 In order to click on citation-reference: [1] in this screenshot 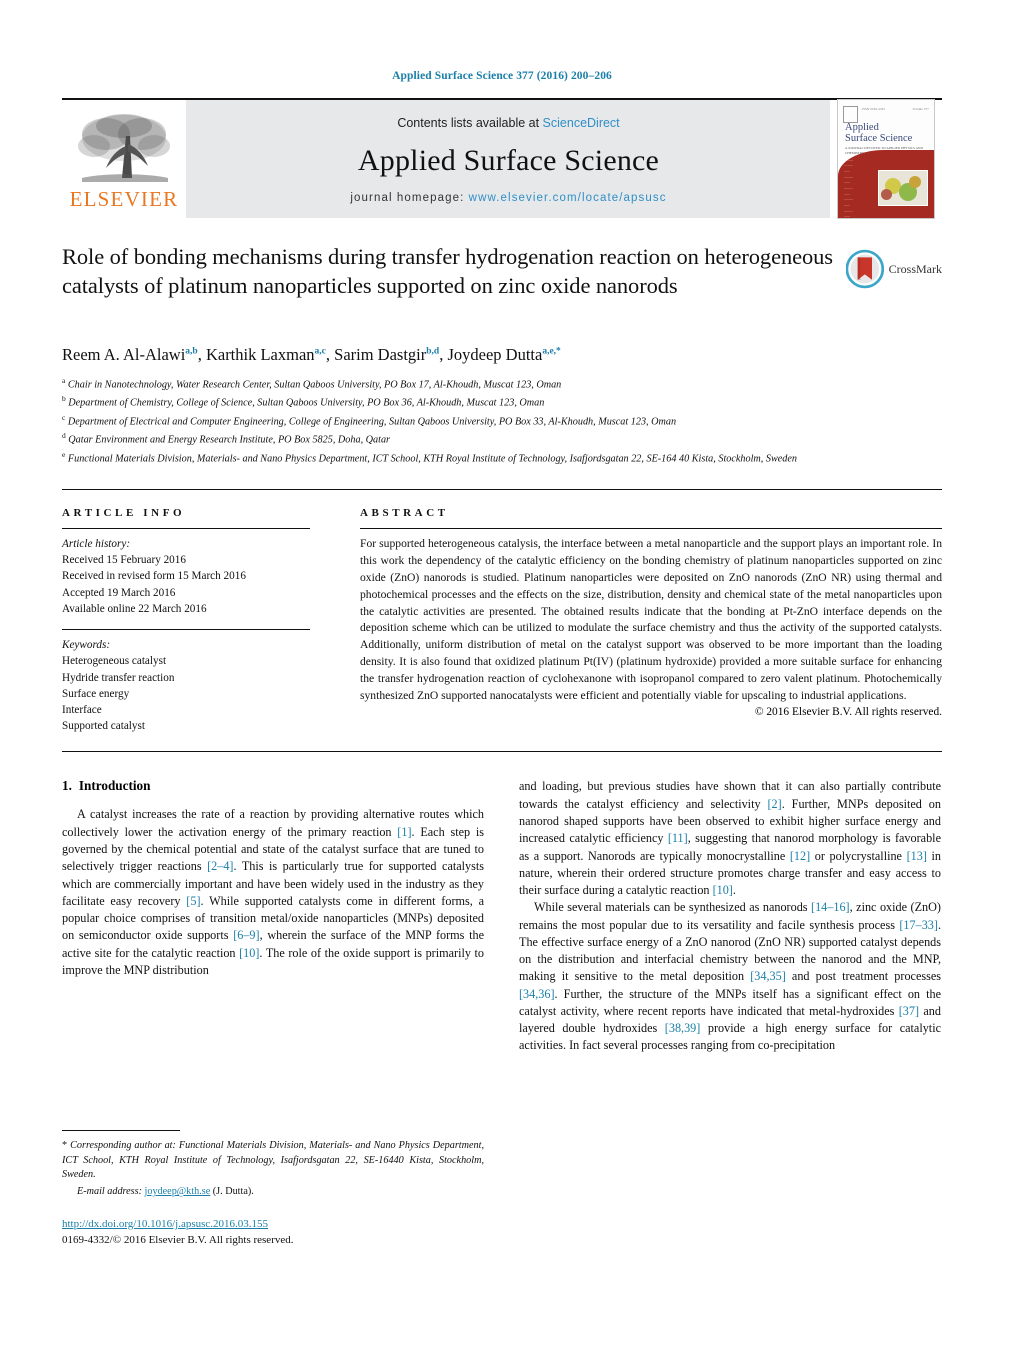, I will do `click(404, 832)`.